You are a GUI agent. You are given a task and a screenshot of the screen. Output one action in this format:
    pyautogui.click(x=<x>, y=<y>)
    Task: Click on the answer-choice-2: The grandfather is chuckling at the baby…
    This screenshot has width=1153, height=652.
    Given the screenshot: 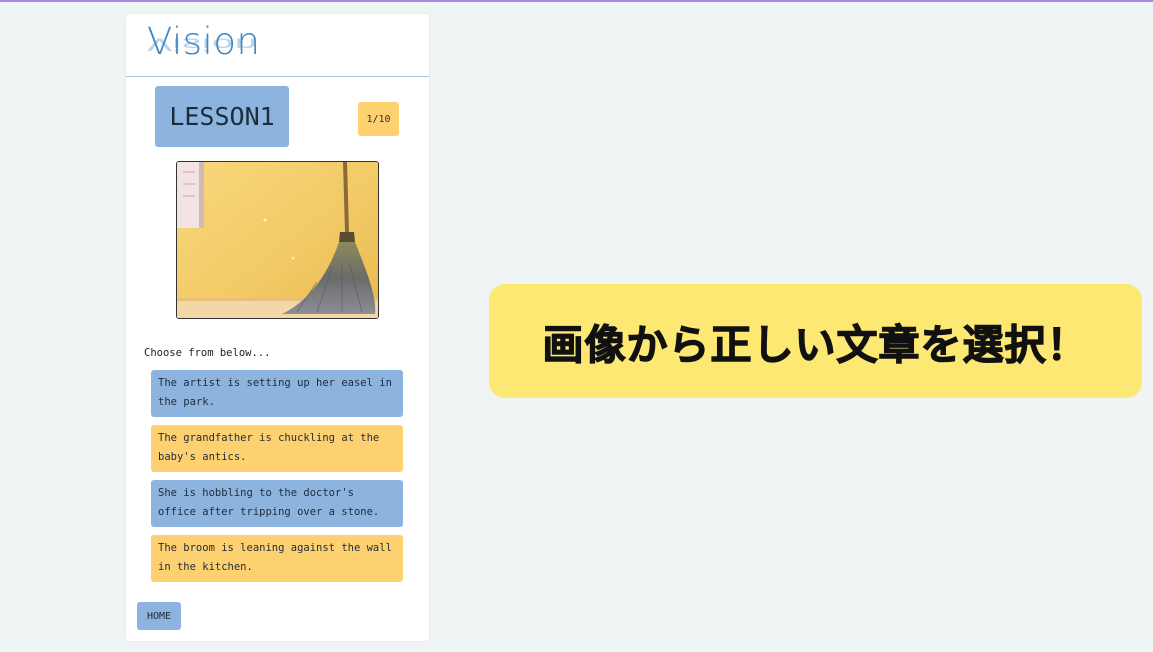 What is the action you would take?
    pyautogui.click(x=277, y=448)
    